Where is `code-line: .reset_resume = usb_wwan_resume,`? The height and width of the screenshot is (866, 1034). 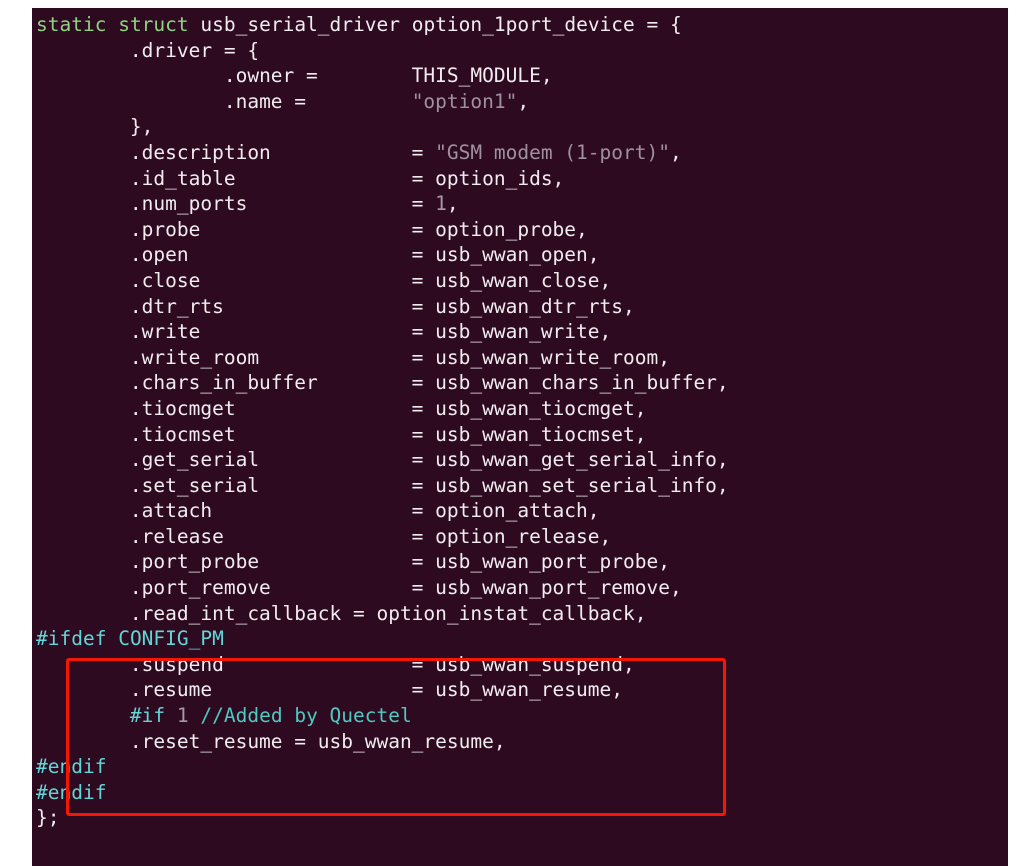 code-line: .reset_resume = usb_wwan_resume, is located at coordinates (382, 742).